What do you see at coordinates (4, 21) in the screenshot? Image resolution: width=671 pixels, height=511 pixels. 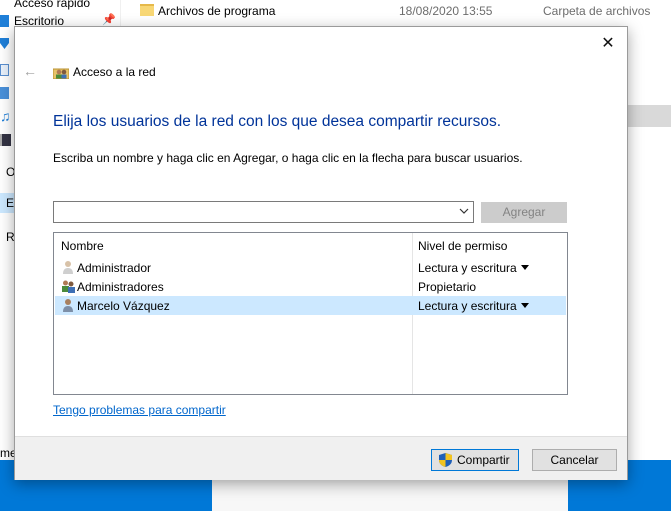 I see `desktop-icon` at bounding box center [4, 21].